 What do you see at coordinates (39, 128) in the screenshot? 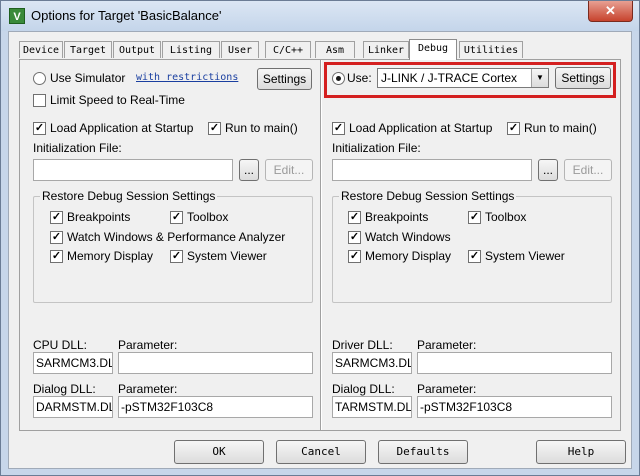
I see `load-app-checkbox-left: ✓` at bounding box center [39, 128].